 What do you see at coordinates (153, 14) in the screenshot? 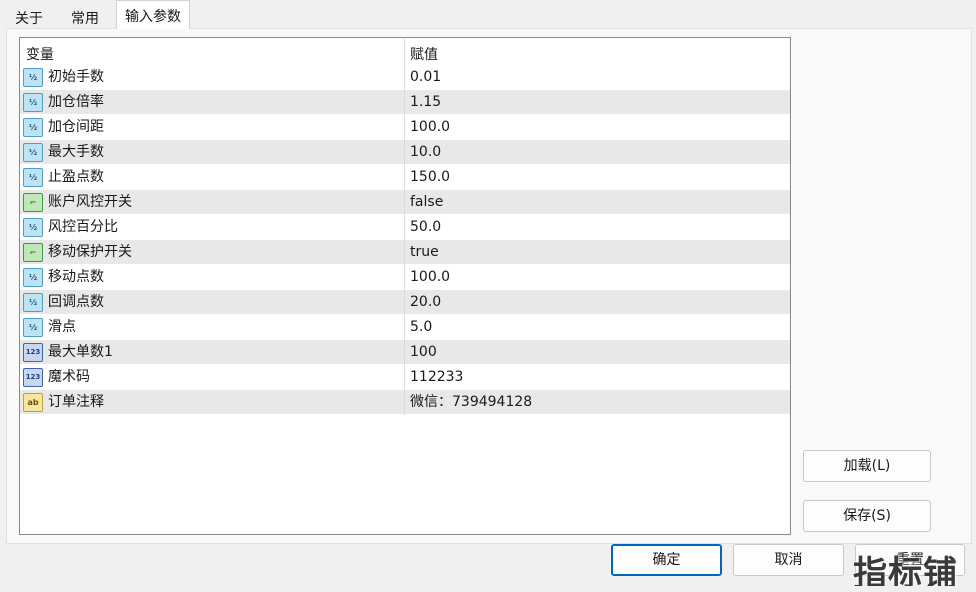
I see `tab-inputs: 输入参数` at bounding box center [153, 14].